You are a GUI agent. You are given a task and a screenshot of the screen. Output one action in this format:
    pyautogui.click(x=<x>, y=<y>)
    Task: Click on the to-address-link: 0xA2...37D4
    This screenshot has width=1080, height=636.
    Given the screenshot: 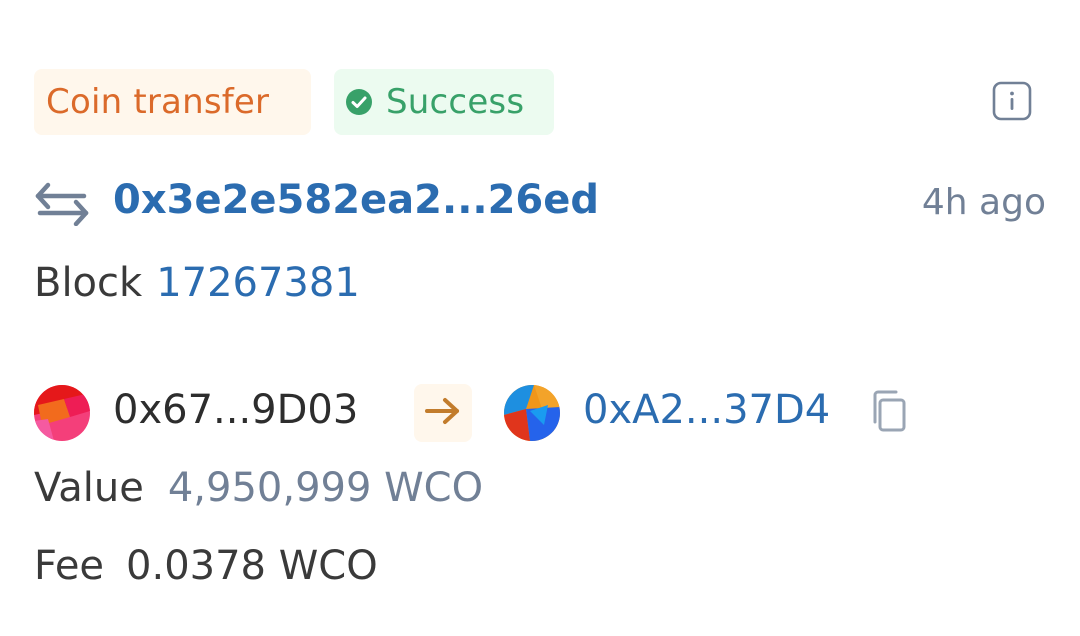 What is the action you would take?
    pyautogui.click(x=706, y=410)
    